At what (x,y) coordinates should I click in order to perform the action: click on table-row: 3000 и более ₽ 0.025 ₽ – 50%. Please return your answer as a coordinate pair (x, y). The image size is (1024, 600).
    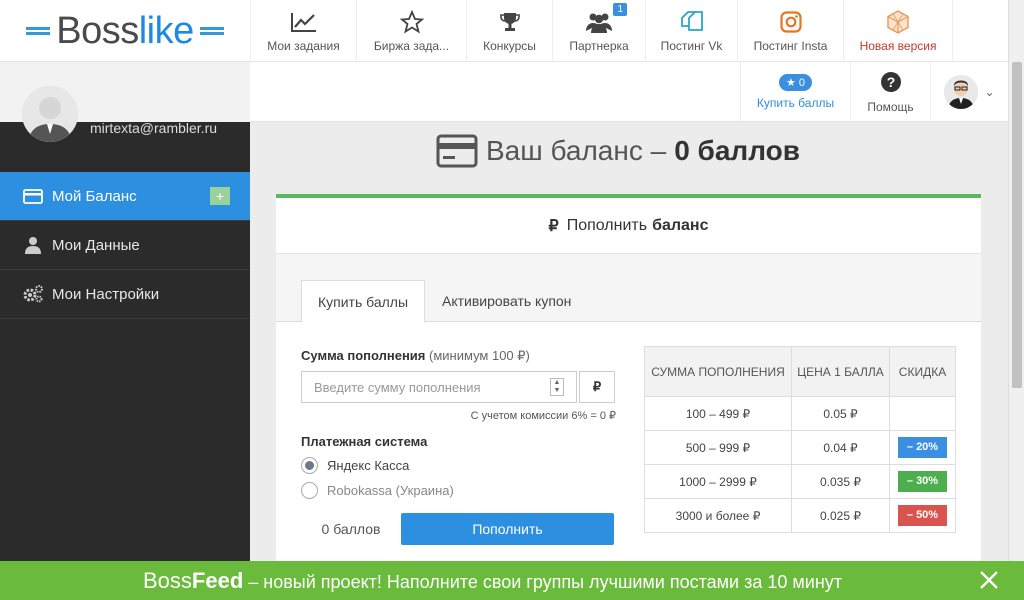
    Looking at the image, I should click on (800, 515).